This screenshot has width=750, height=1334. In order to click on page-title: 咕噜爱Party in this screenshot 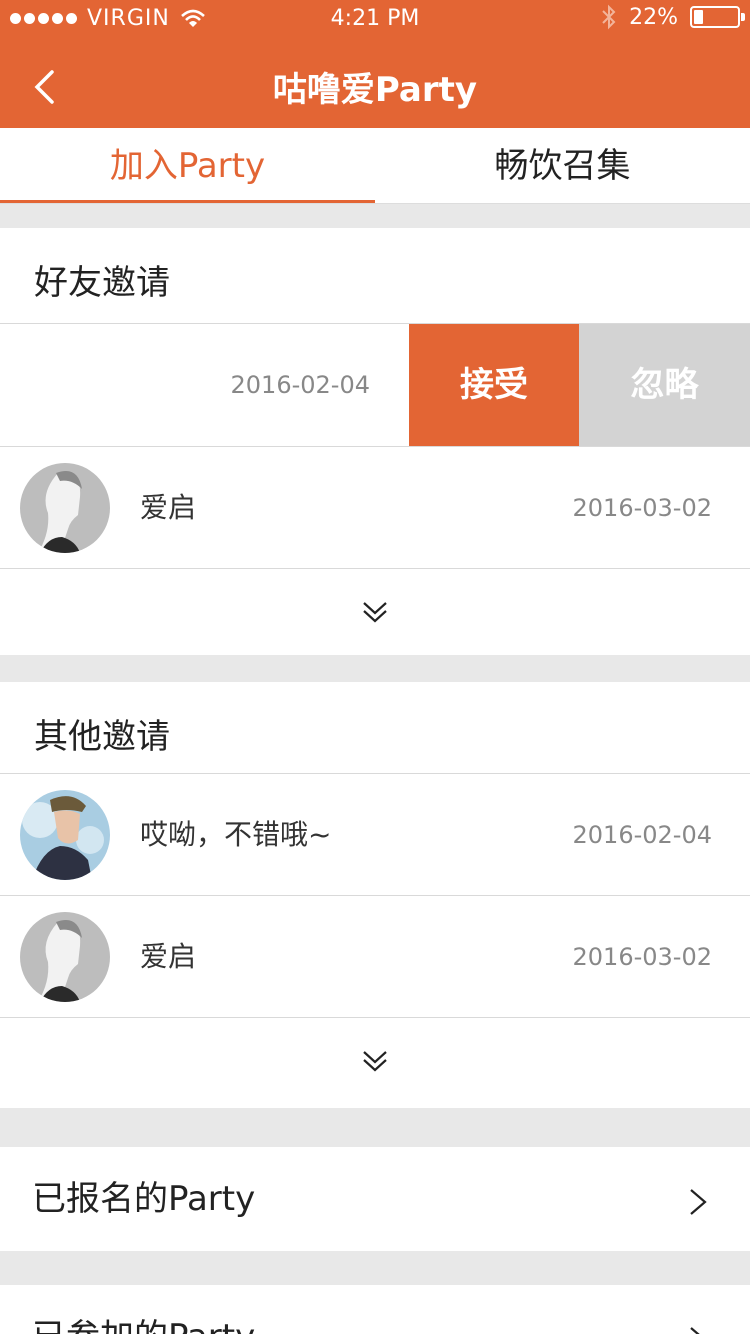, I will do `click(375, 90)`.